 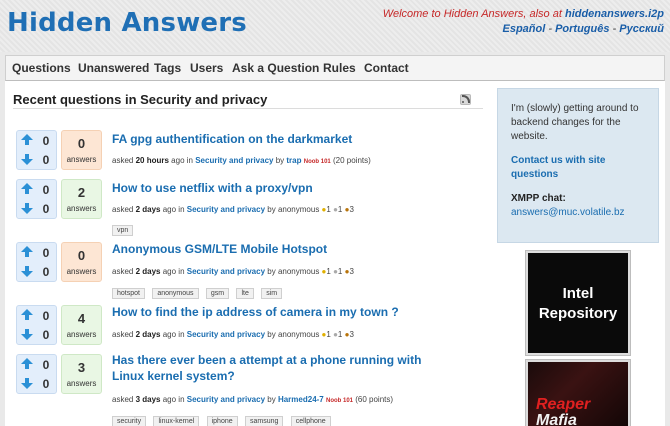 I want to click on nav-tags: Tags, so click(x=167, y=68).